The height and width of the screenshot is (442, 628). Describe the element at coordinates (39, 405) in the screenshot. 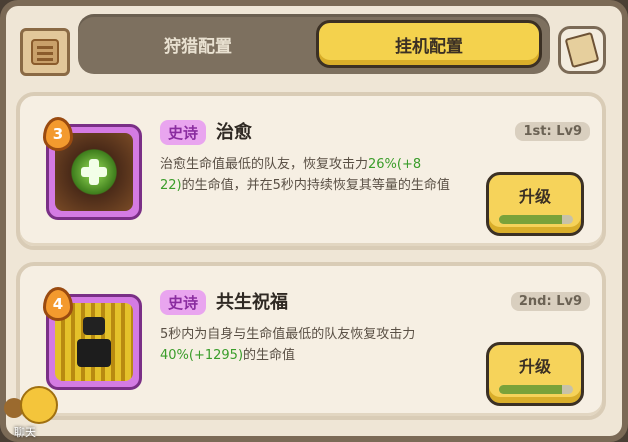

I see `emoji-icon` at that location.